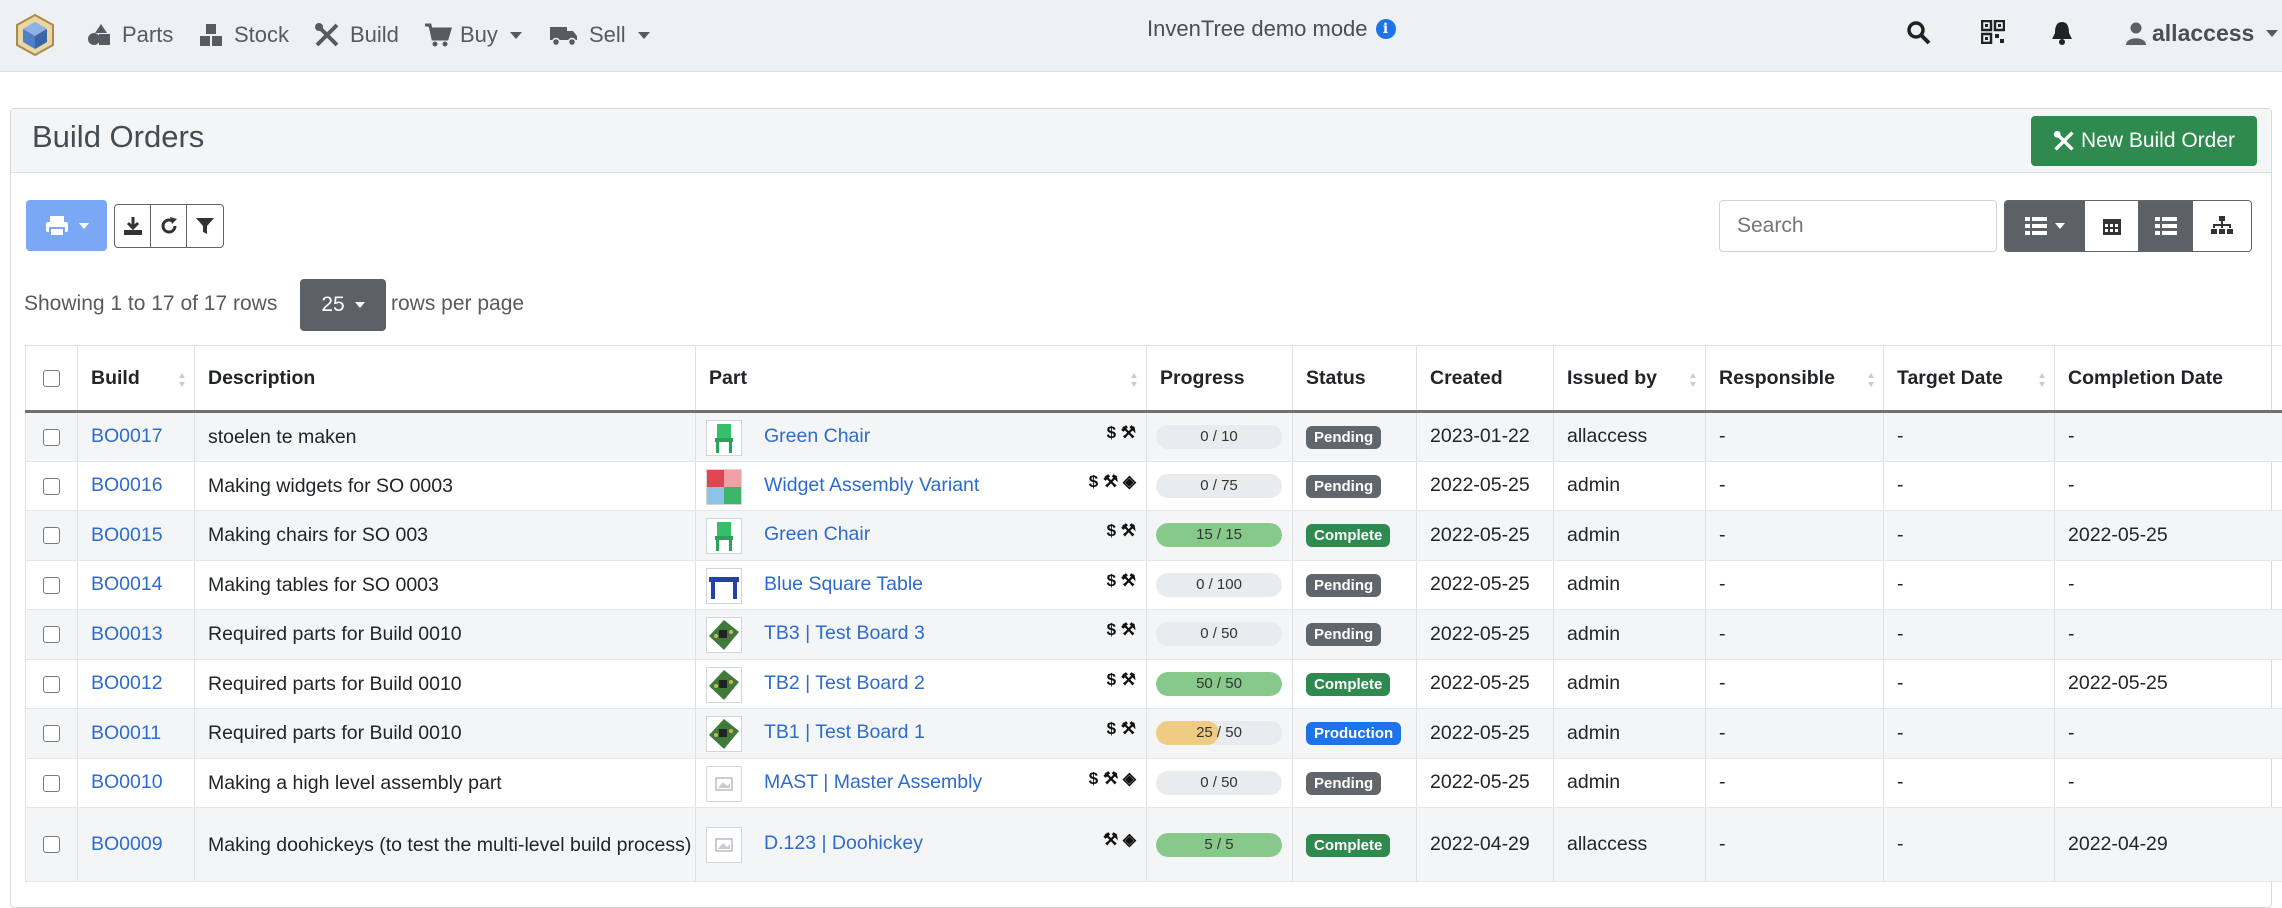 The image size is (2282, 908). What do you see at coordinates (2168, 379) in the screenshot?
I see `column-header: Completion Date` at bounding box center [2168, 379].